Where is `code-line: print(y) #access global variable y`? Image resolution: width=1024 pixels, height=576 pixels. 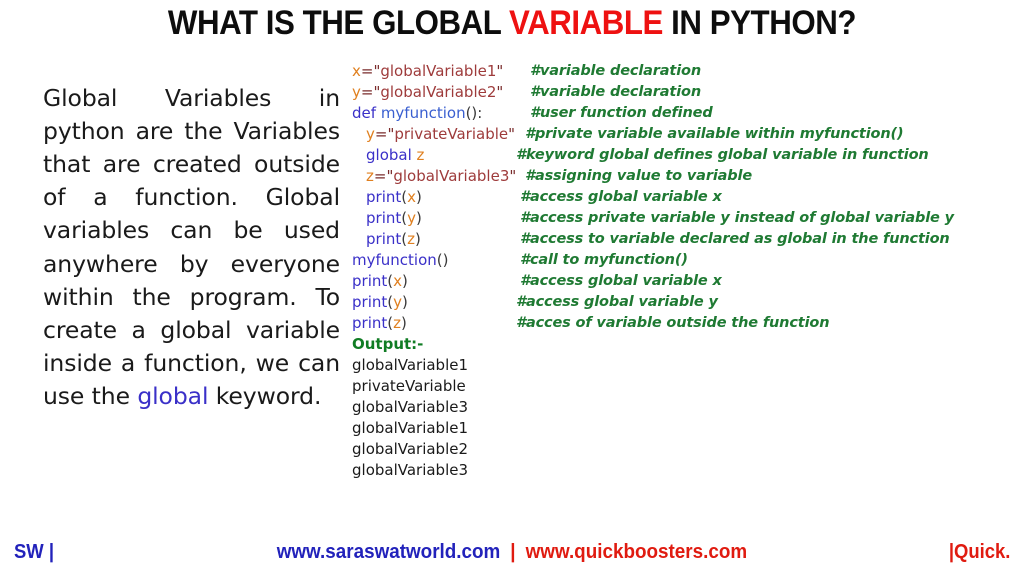
code-line: print(y) #access global variable y is located at coordinates (682, 302).